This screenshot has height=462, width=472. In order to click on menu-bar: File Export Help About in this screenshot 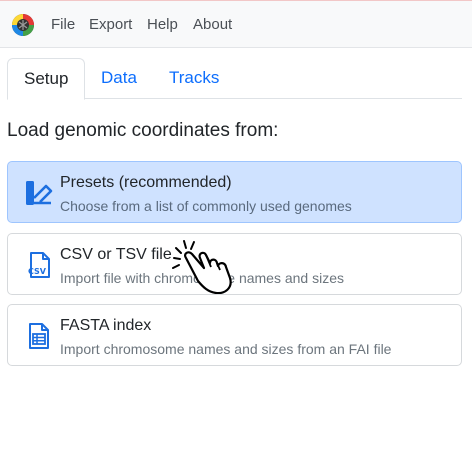, I will do `click(236, 24)`.